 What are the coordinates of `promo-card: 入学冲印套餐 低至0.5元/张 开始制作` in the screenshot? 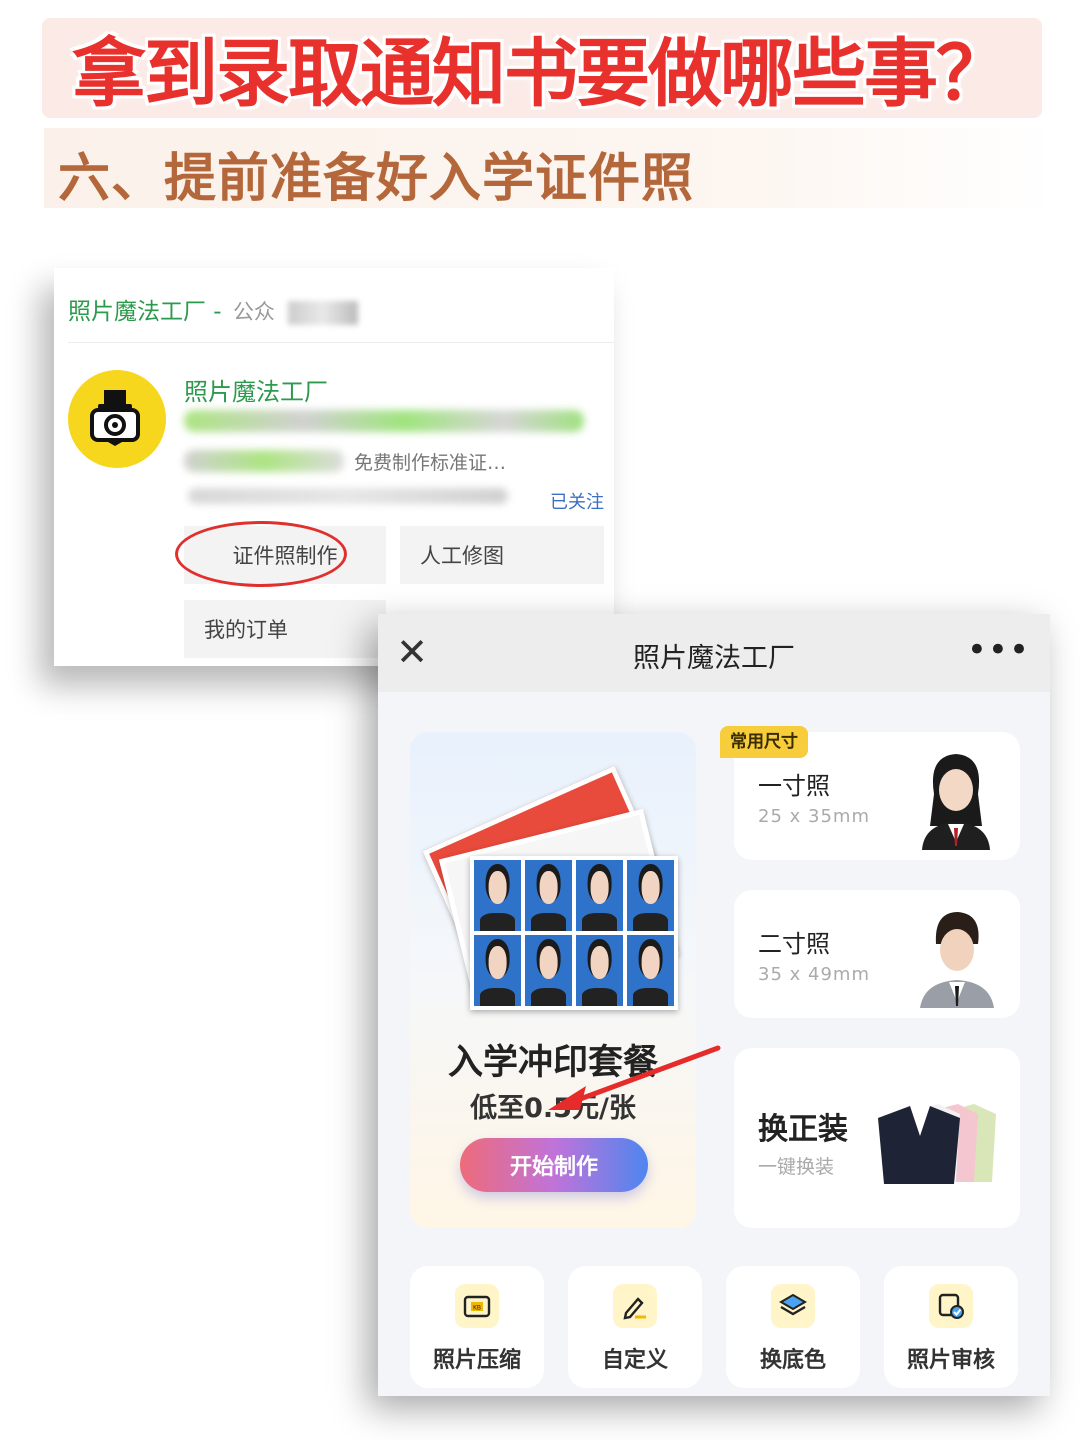 It's located at (553, 980).